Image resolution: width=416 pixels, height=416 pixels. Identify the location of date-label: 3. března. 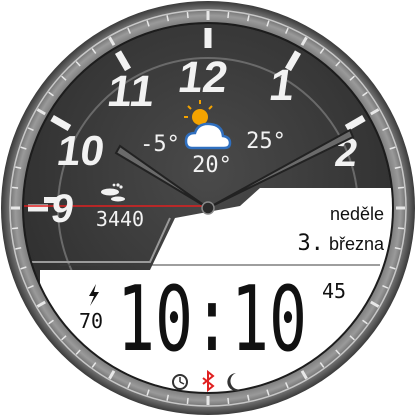
(341, 243).